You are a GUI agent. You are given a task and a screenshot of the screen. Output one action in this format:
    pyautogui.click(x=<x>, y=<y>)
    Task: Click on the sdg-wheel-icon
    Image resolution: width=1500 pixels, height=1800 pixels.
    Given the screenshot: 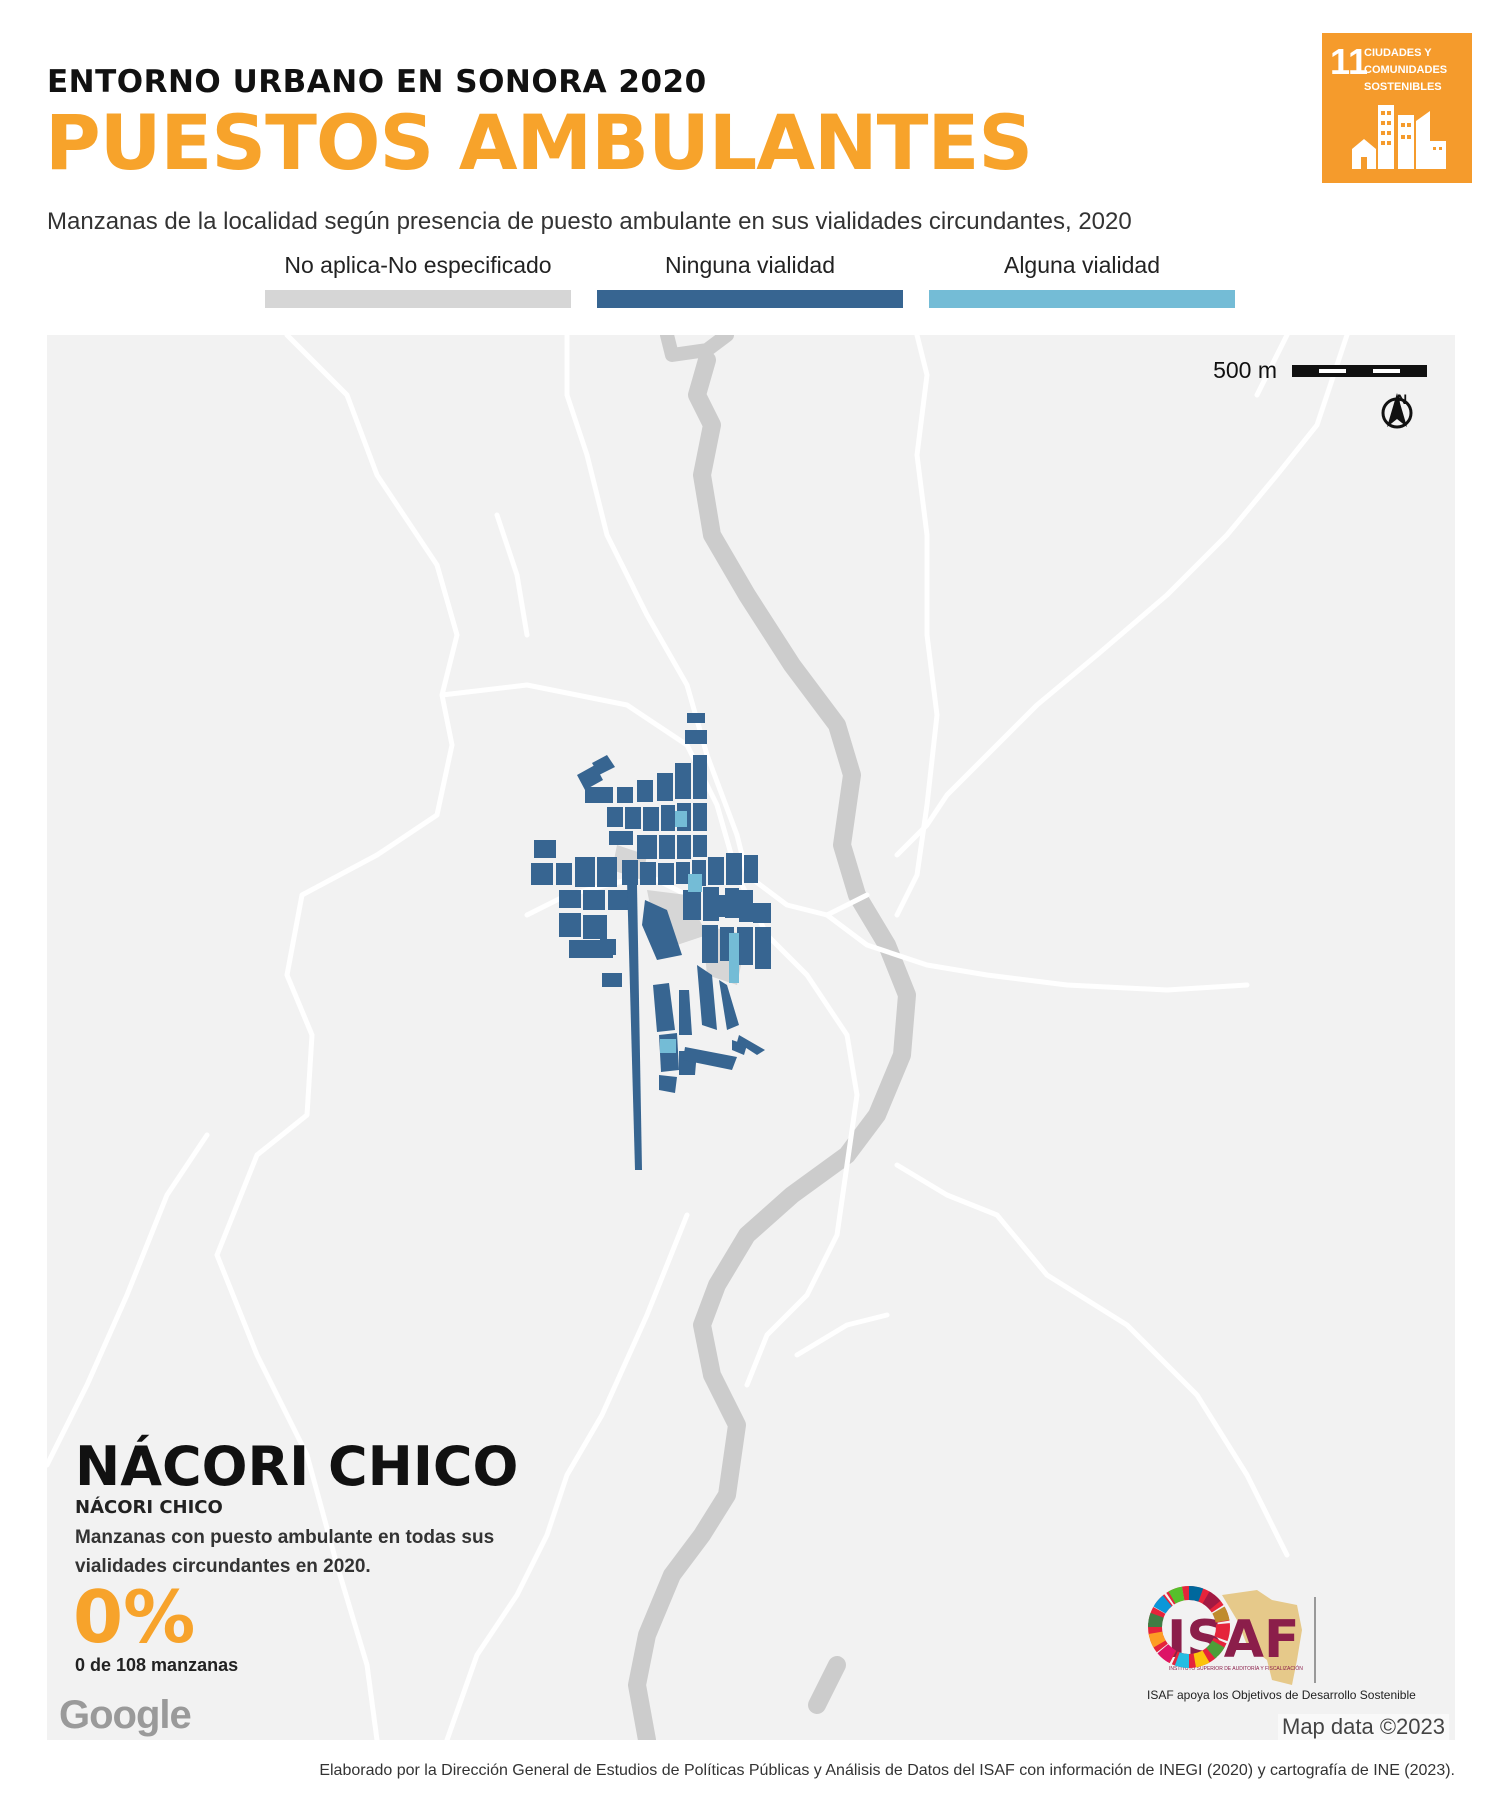 What is the action you would take?
    pyautogui.click(x=1188, y=1626)
    